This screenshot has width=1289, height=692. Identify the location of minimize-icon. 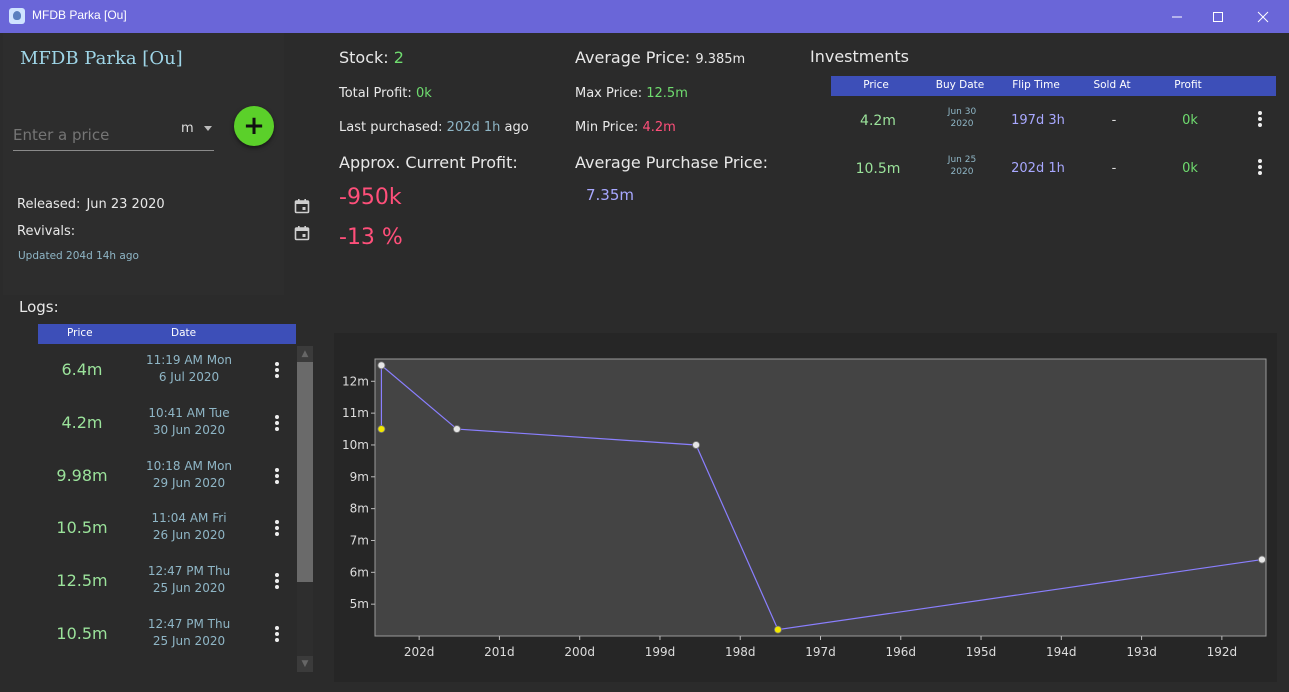
(1177, 16).